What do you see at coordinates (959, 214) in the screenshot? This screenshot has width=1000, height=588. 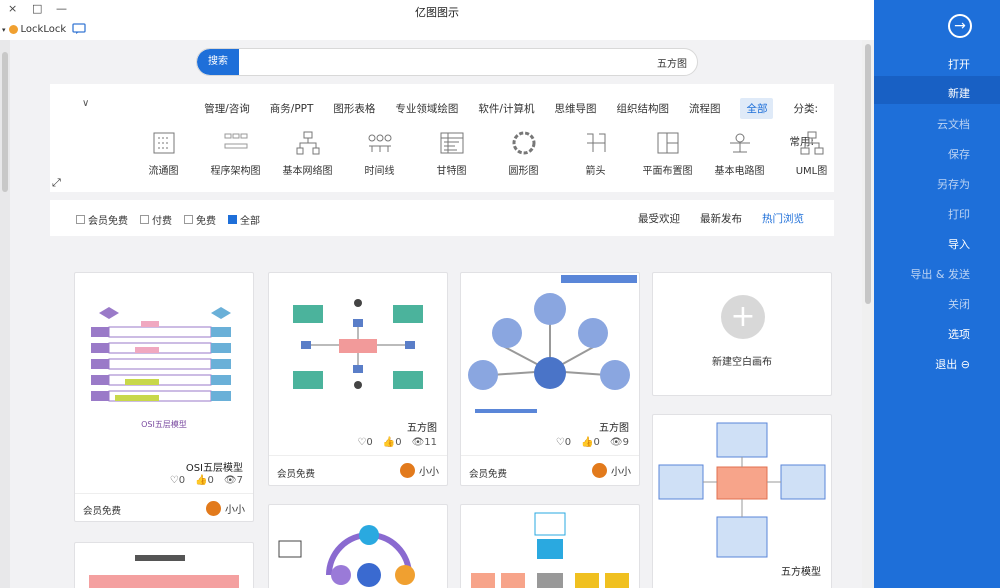 I see `menu-print: 打印` at bounding box center [959, 214].